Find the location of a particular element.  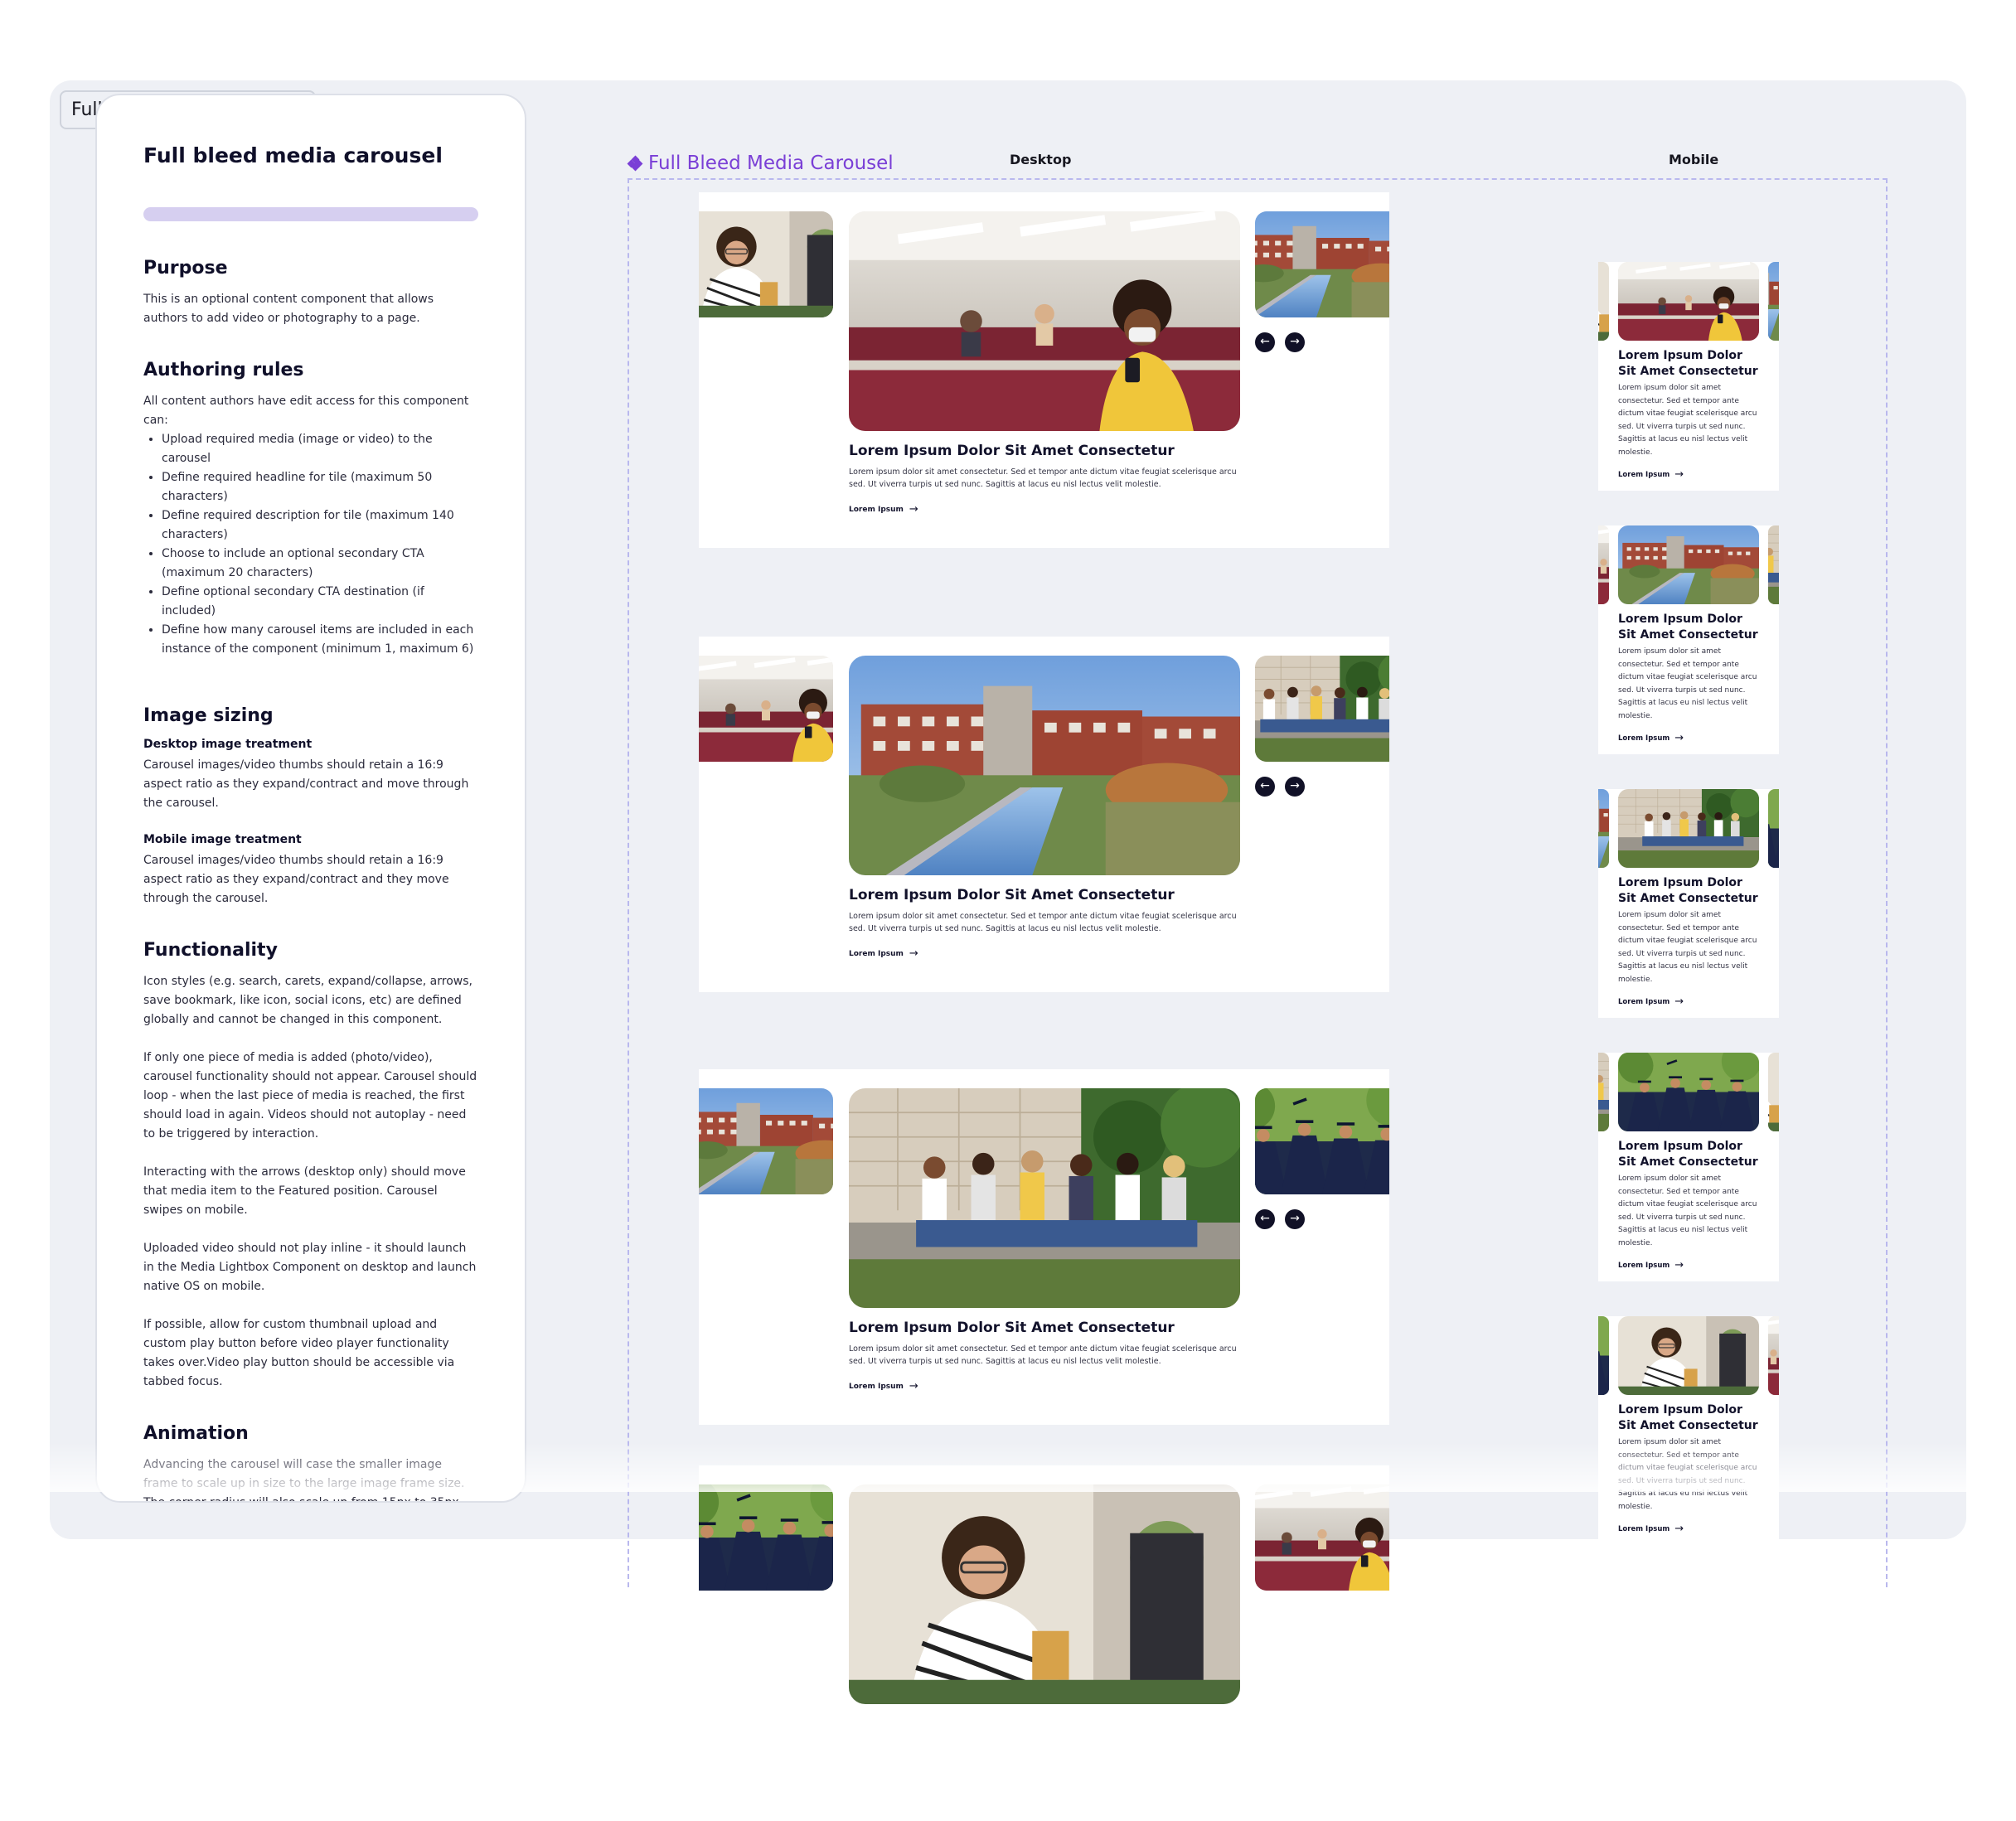

component-title: Full Bleed Media Carousel is located at coordinates (760, 163).